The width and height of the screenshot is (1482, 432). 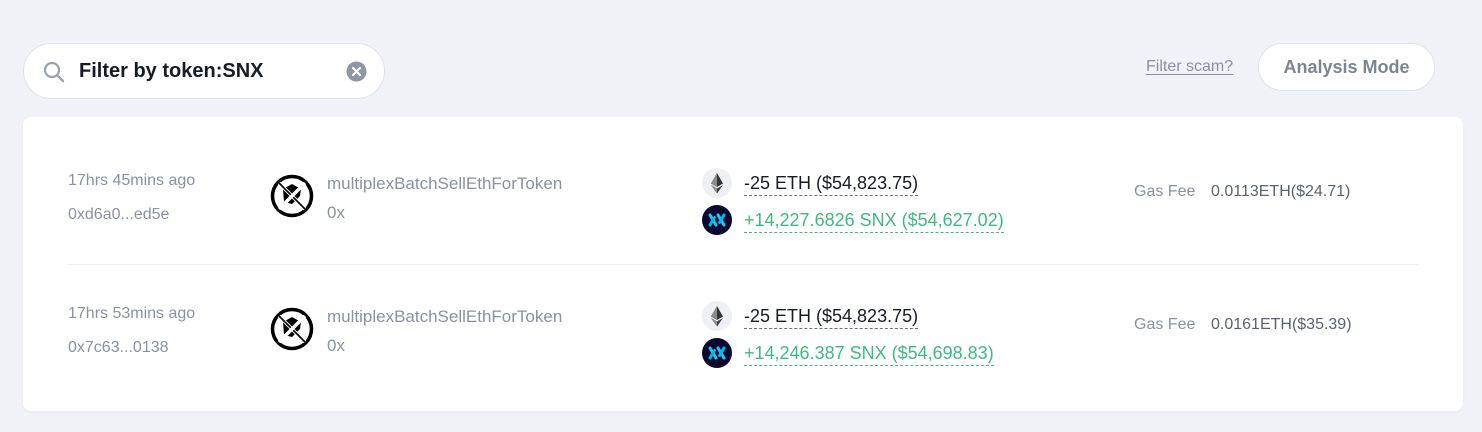 I want to click on gas-fee-value: 0.0113ETH($24.71), so click(x=1281, y=191).